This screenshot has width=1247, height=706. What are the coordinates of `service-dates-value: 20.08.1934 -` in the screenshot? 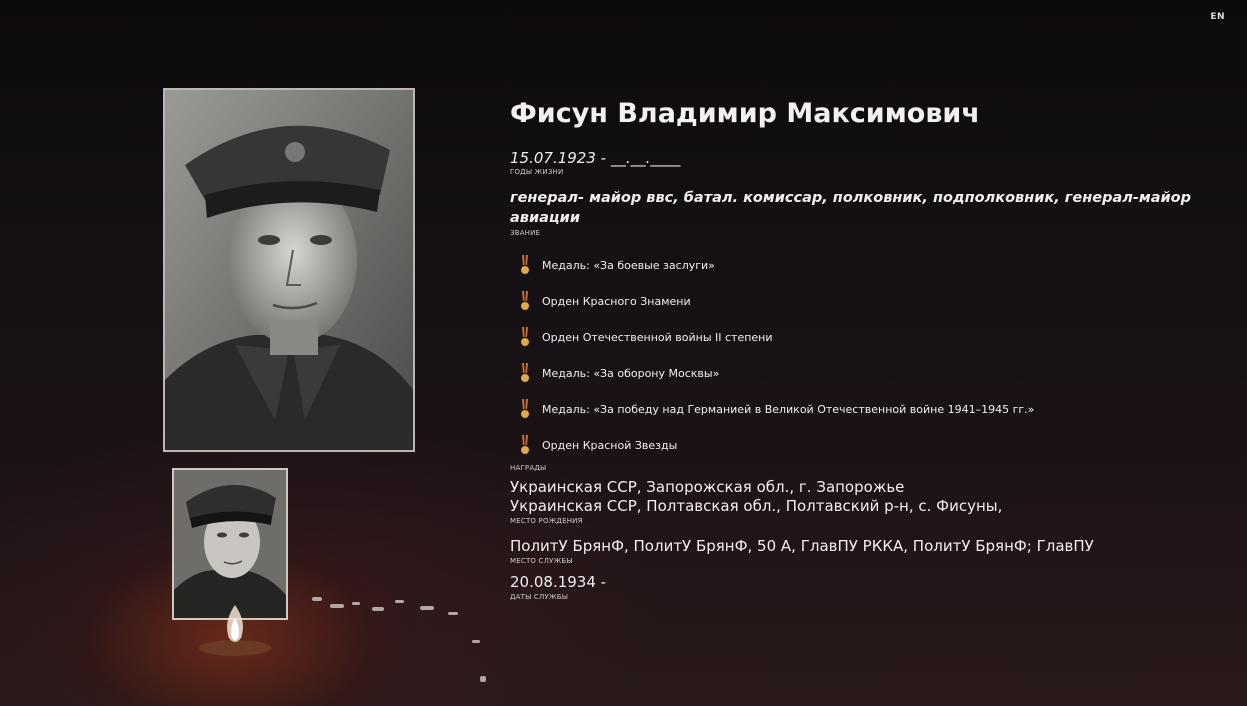 It's located at (558, 582).